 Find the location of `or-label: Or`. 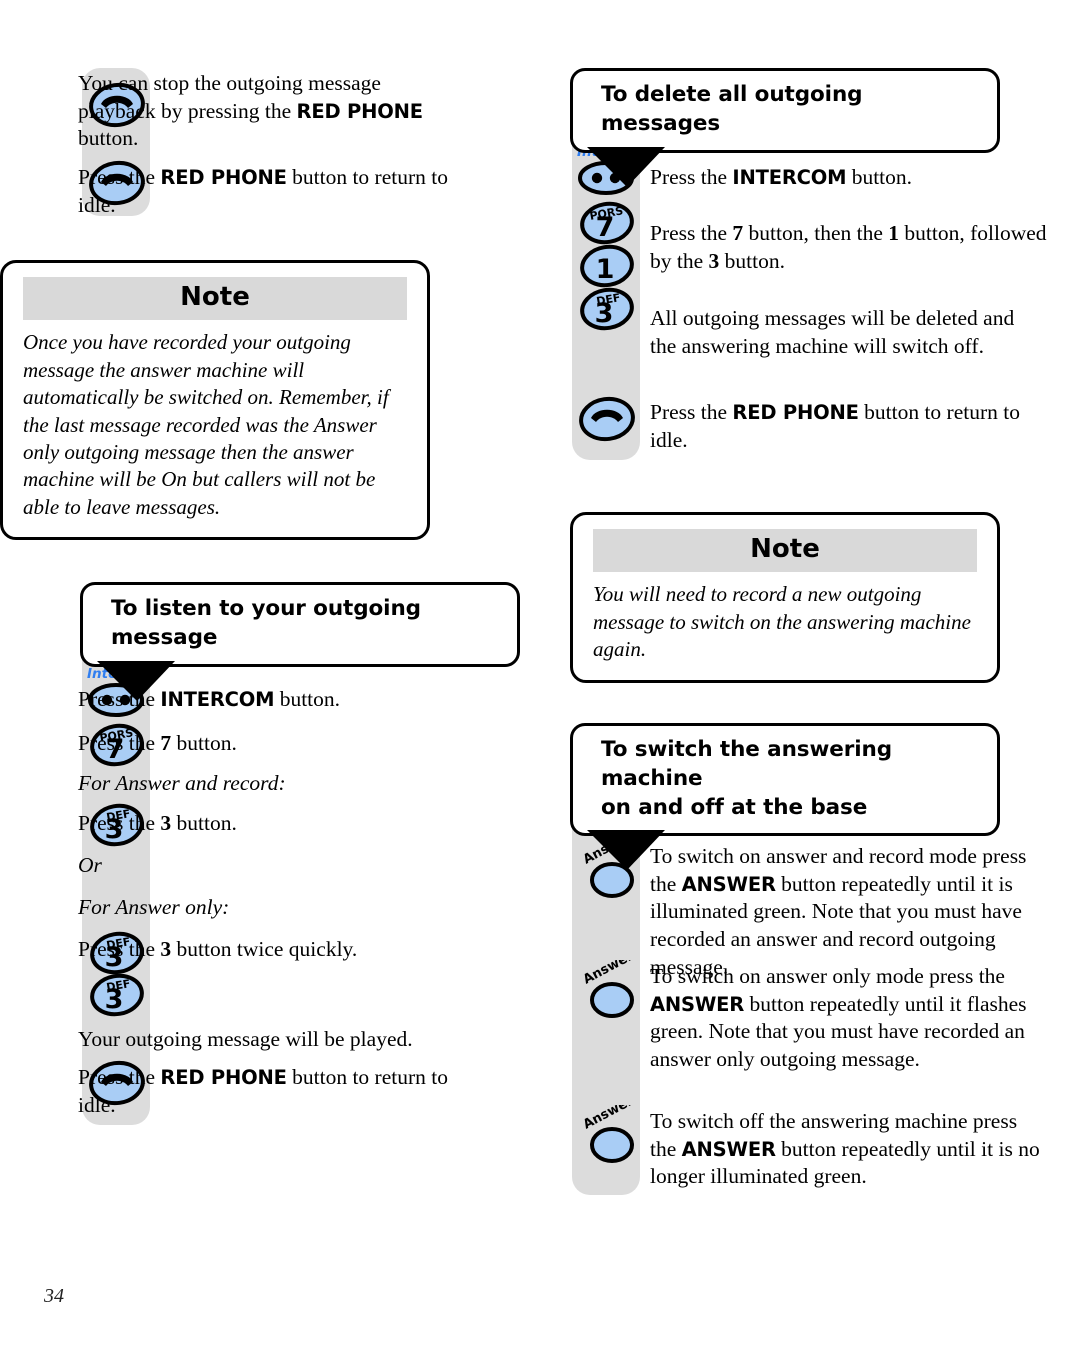

or-label: Or is located at coordinates (90, 865).